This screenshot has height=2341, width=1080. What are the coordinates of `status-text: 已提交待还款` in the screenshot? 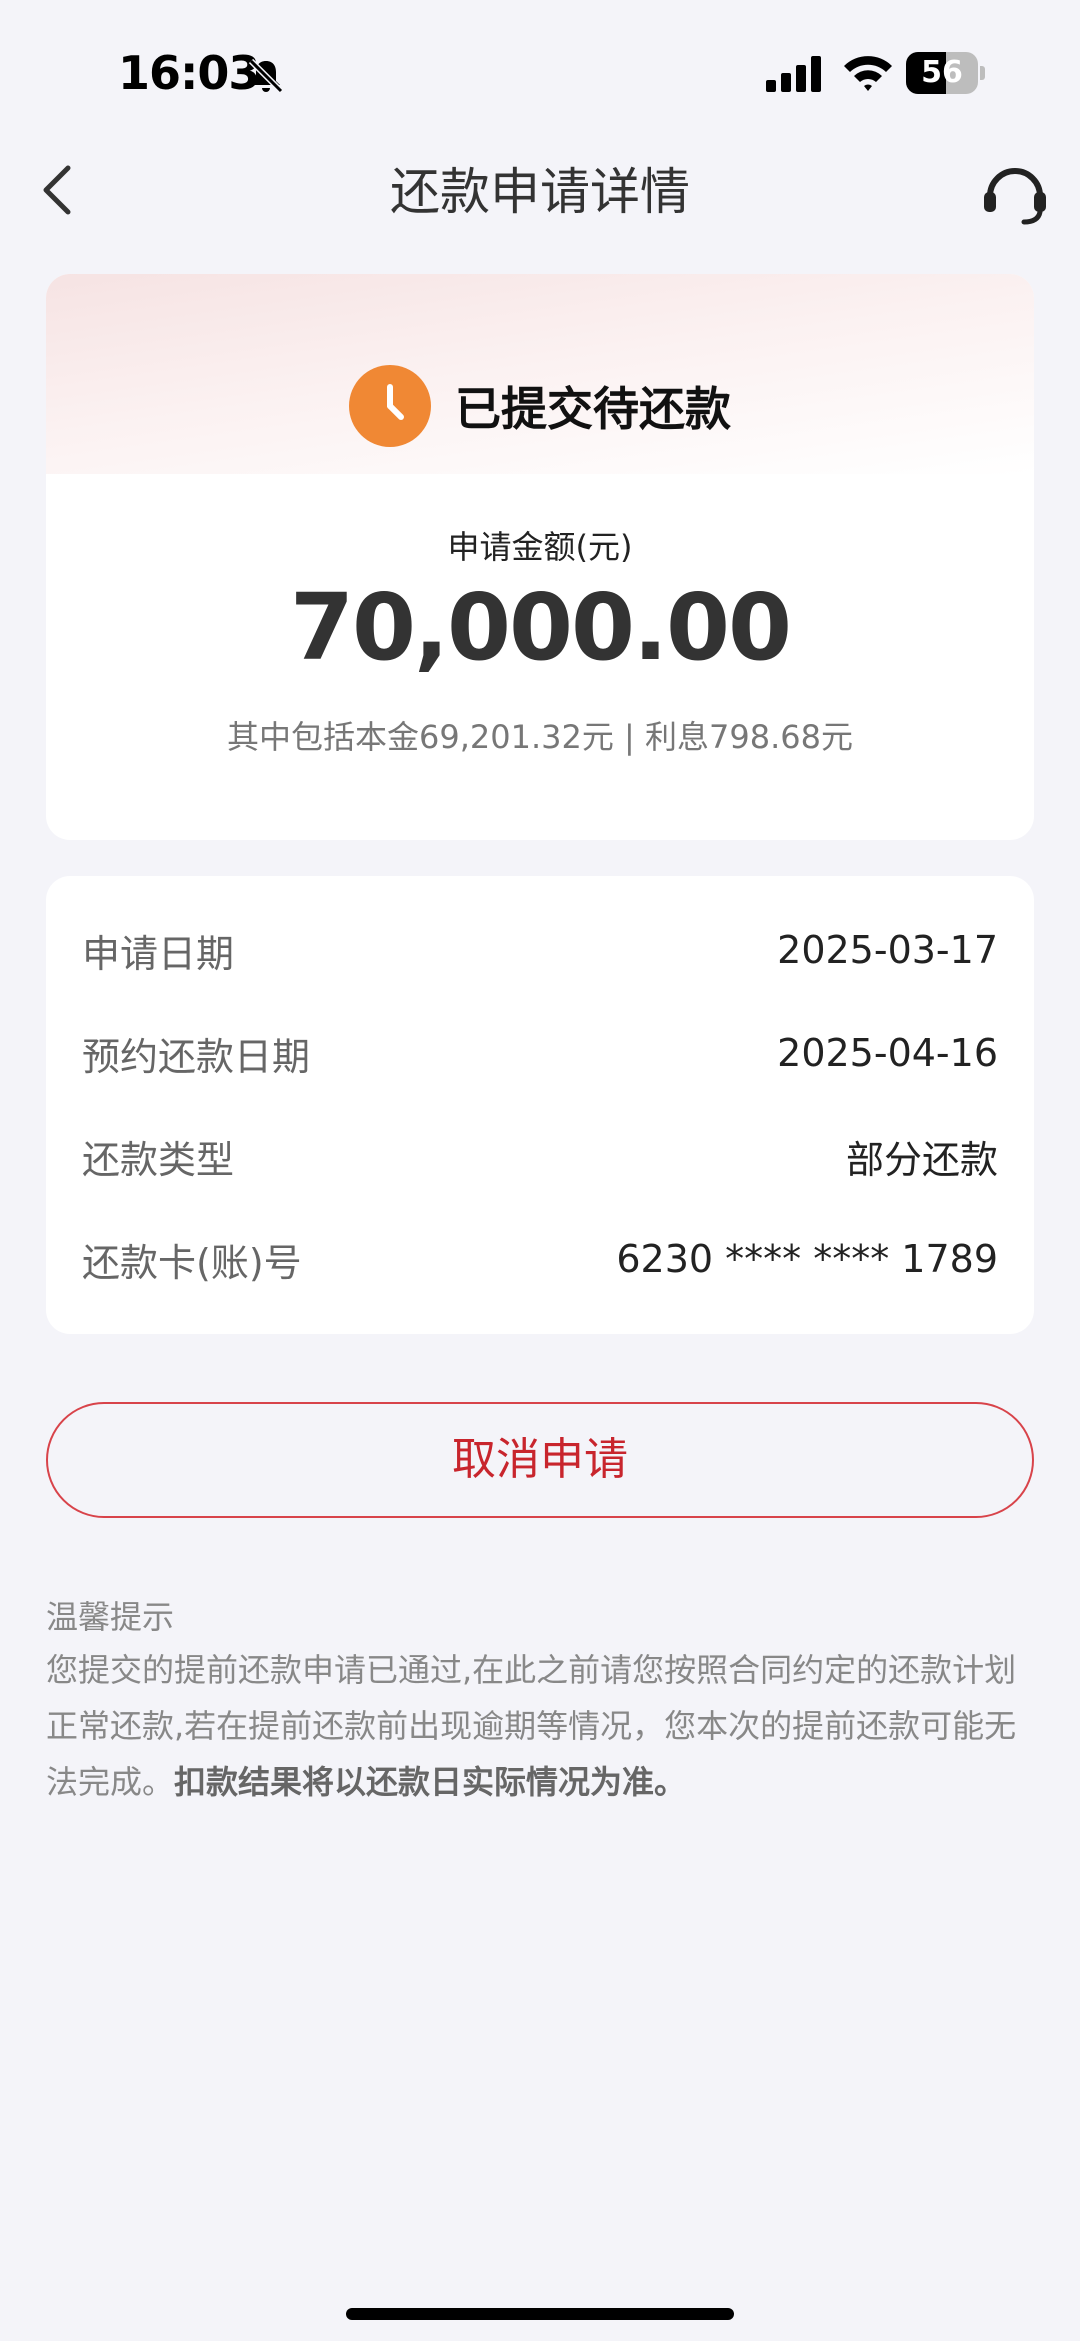 It's located at (593, 409).